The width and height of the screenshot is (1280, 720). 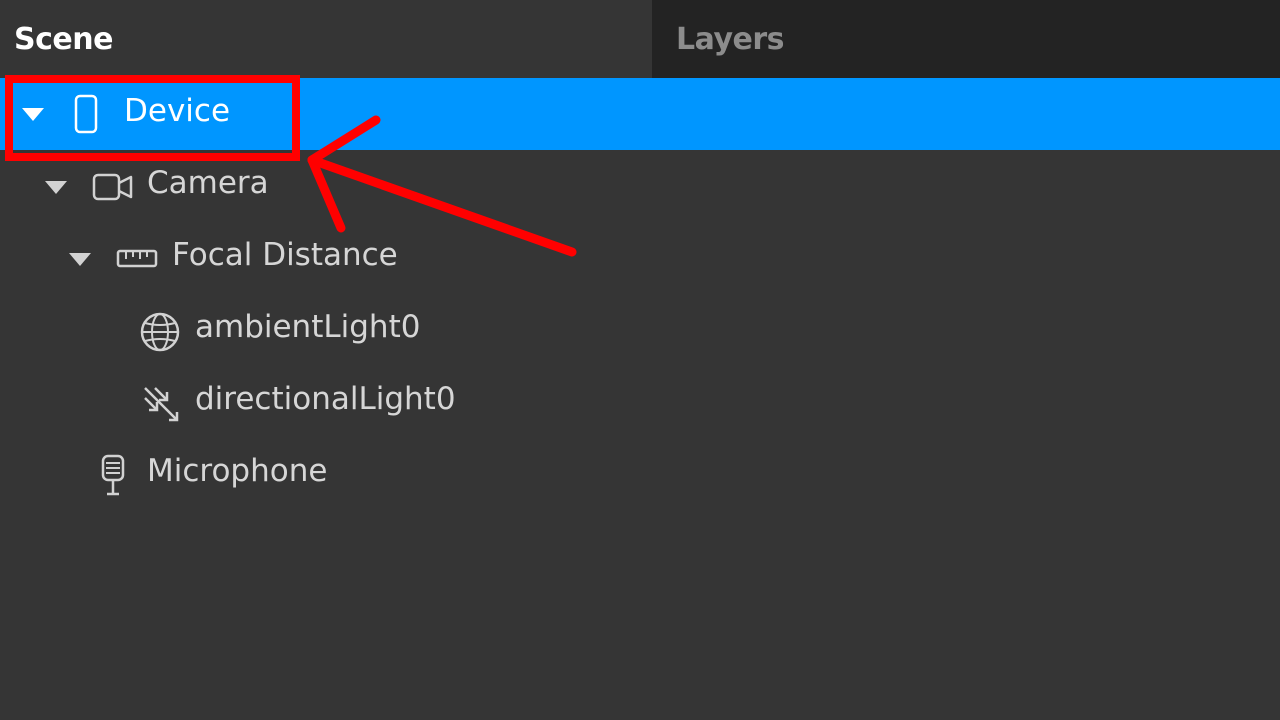 I want to click on tree-item-microphone: Microphone, so click(x=640, y=474).